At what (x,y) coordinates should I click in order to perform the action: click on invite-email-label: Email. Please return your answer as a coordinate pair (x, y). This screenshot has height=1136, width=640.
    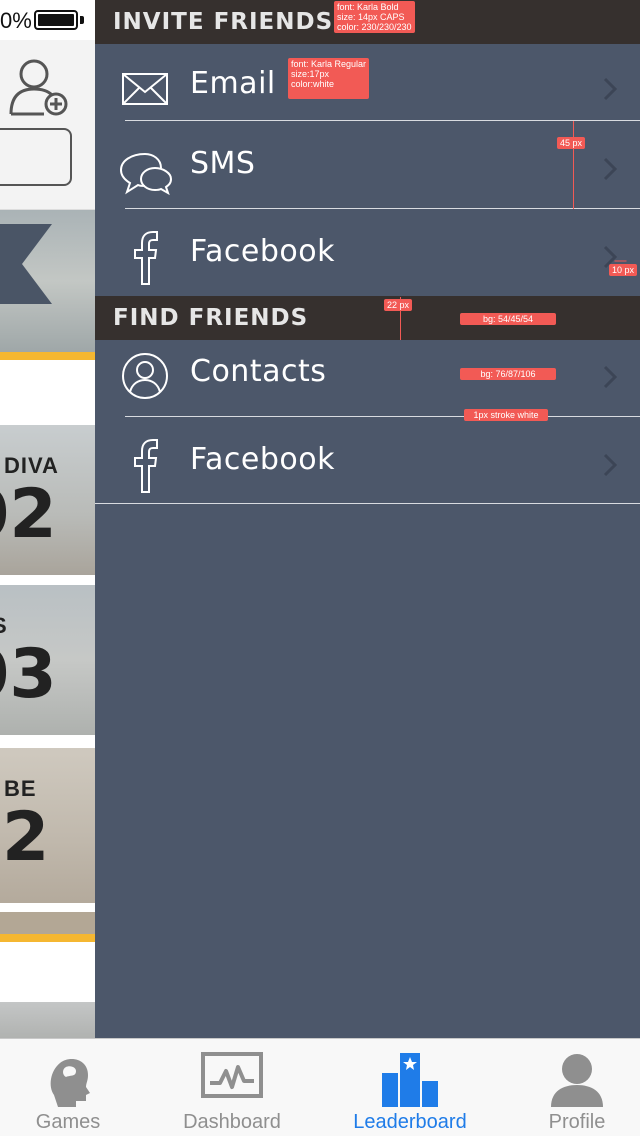
    Looking at the image, I should click on (233, 83).